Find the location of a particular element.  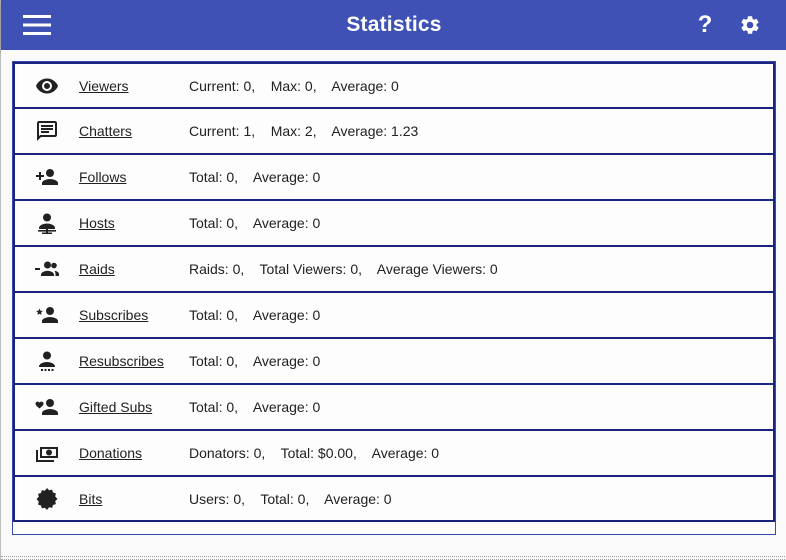

stat-values-hosts: Total: 0, Average: 0 is located at coordinates (255, 223).